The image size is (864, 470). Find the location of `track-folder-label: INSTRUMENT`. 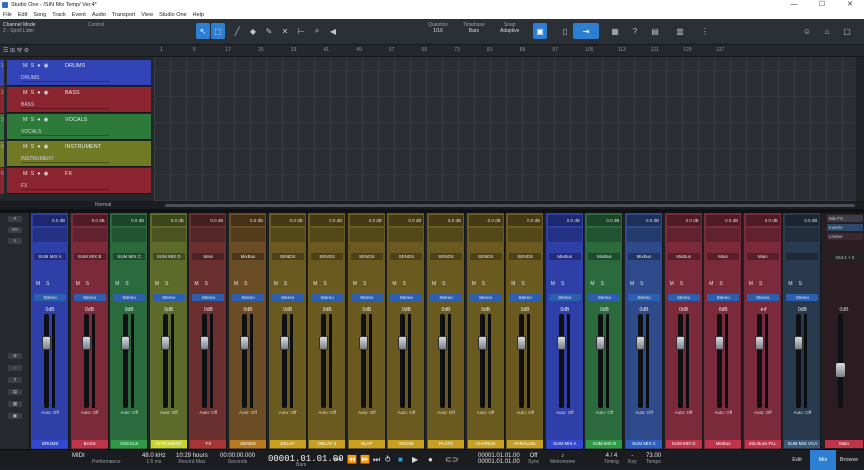

track-folder-label: INSTRUMENT is located at coordinates (65, 159).